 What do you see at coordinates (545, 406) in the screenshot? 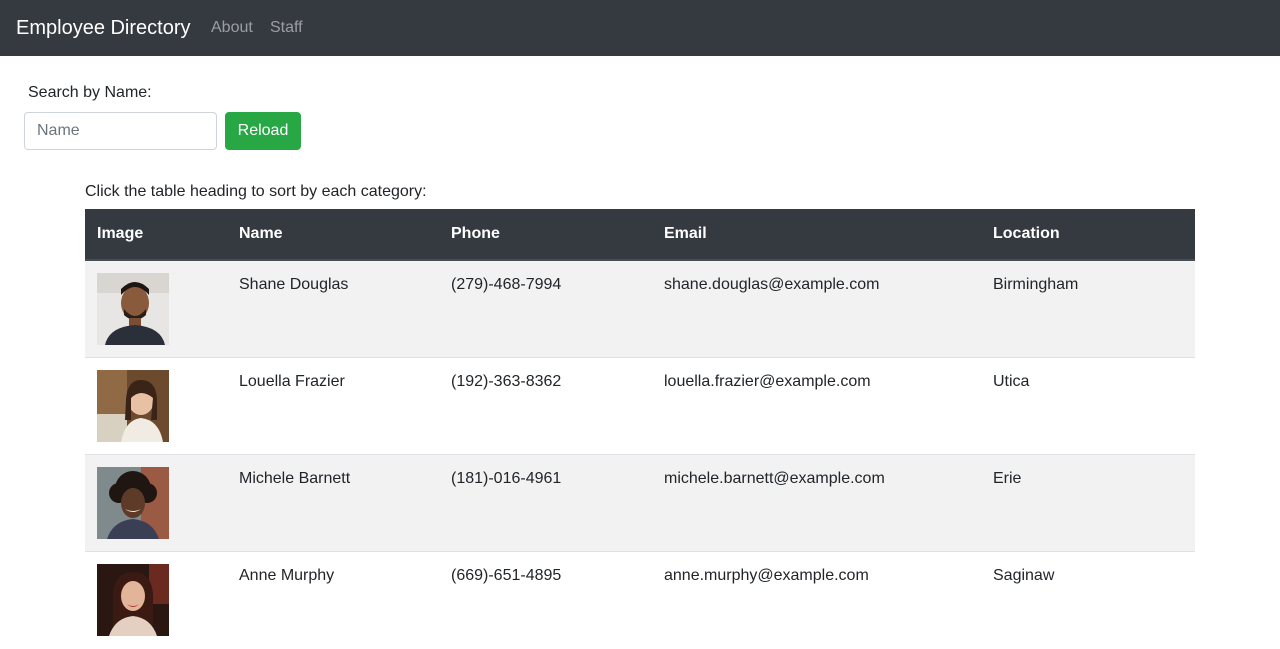
I see `phone-cell: (192)-363-8362` at bounding box center [545, 406].